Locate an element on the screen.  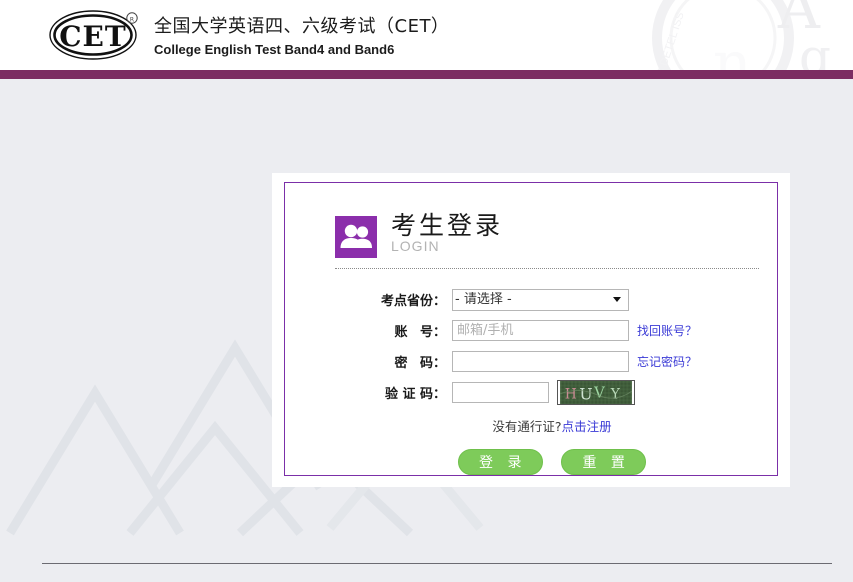
svg-text: NS DETEL ISS is located at coordinates (669, 40).